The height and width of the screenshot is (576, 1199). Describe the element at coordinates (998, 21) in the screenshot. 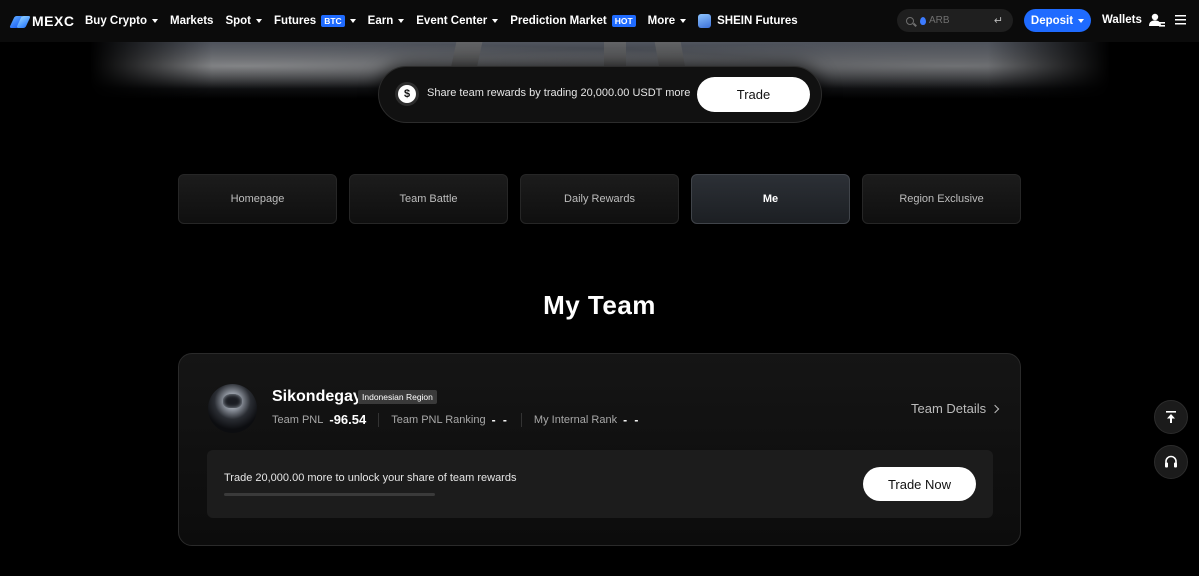

I see `enter-key-icon: ↵` at that location.